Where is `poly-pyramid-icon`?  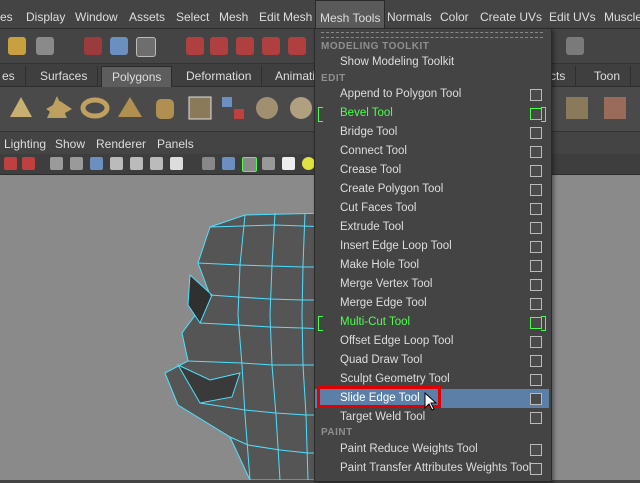 poly-pyramid-icon is located at coordinates (130, 108).